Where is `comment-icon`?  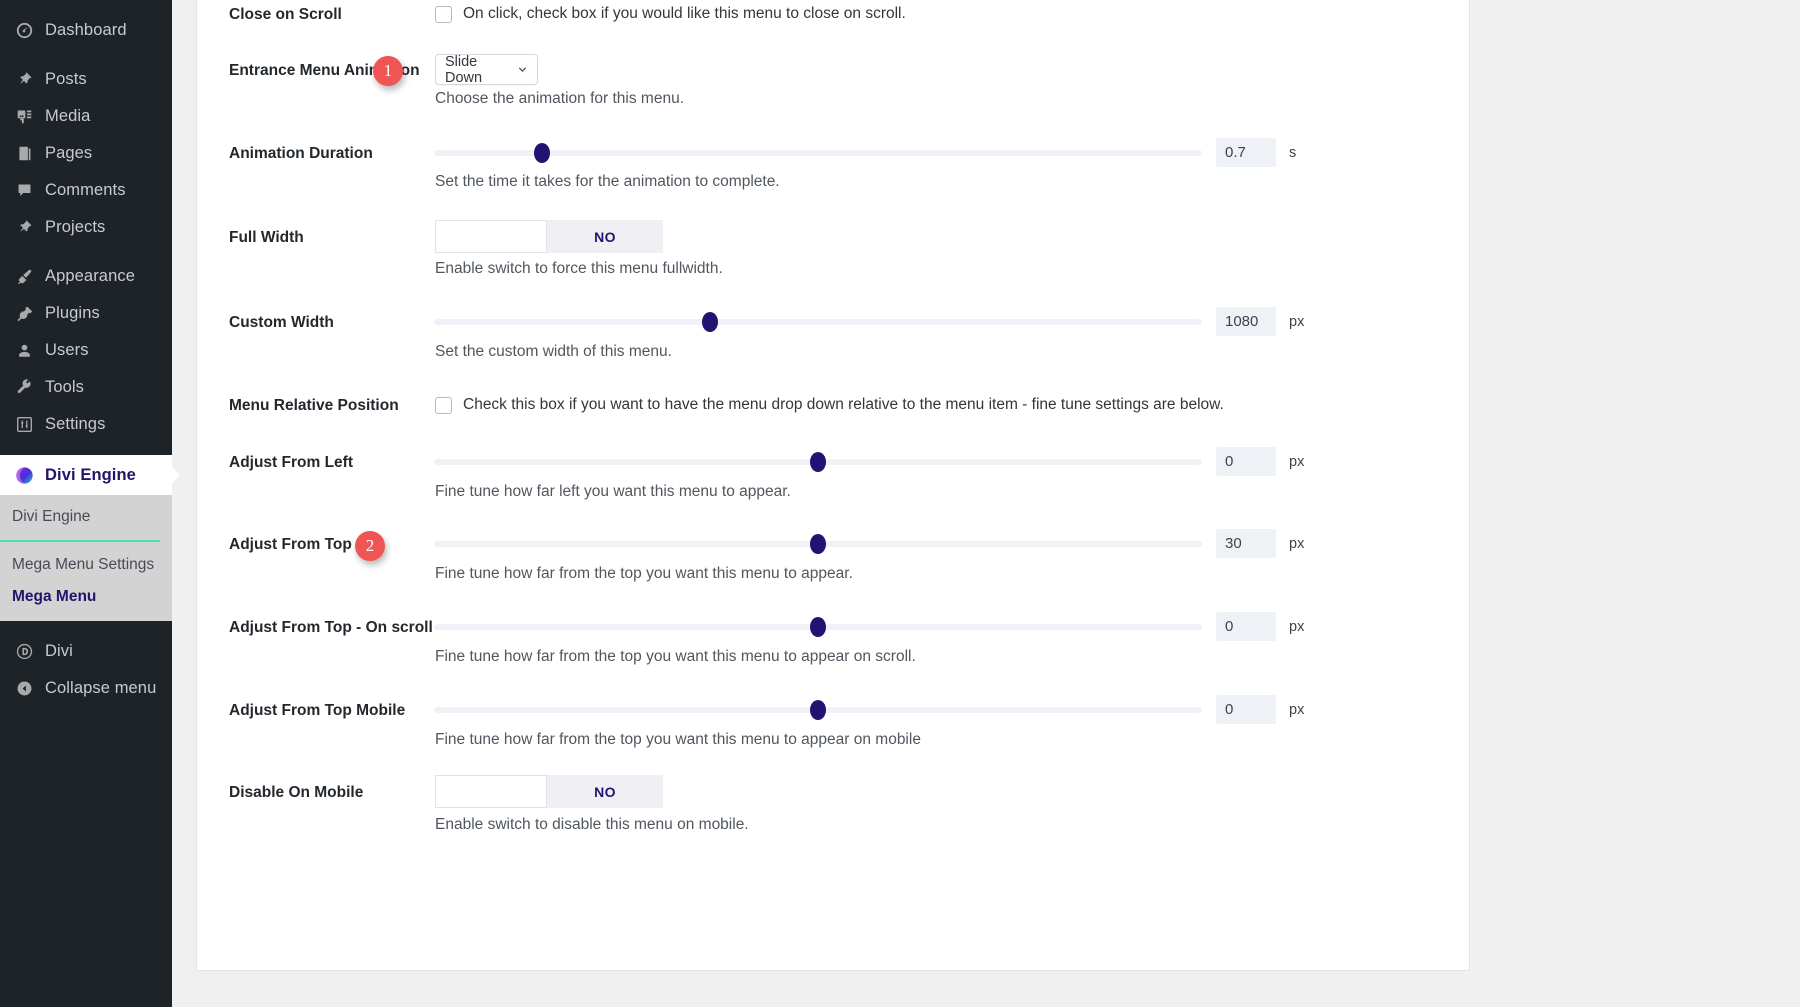 comment-icon is located at coordinates (24, 190).